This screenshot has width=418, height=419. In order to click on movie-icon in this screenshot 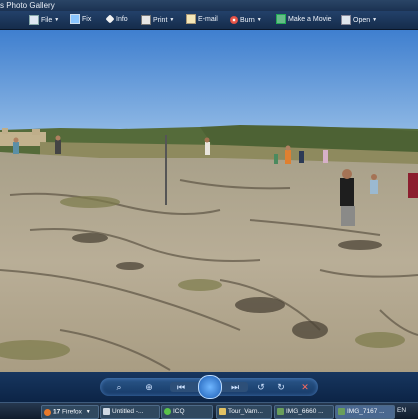, I will do `click(281, 19)`.